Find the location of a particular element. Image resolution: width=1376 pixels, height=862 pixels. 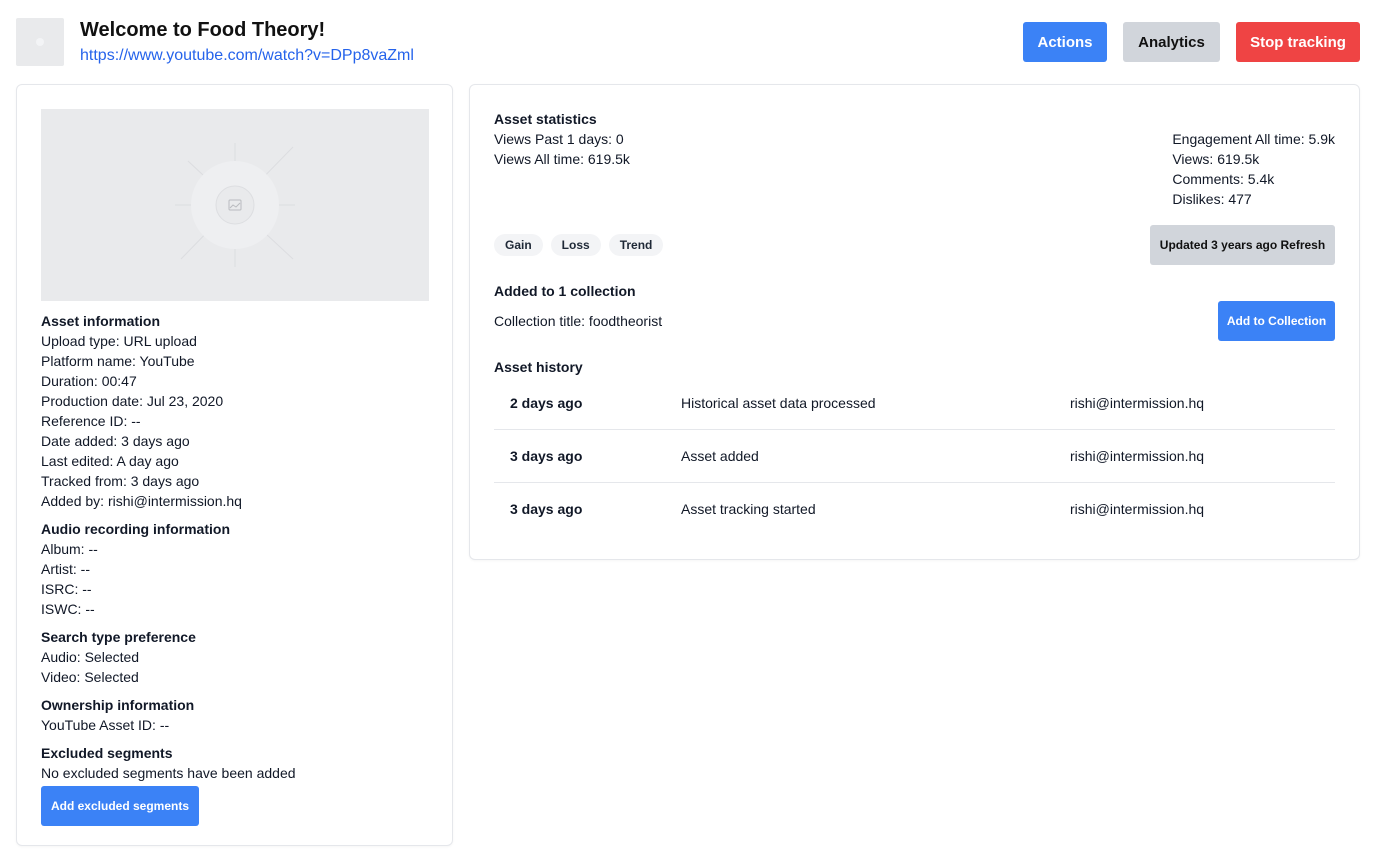

add-excluded-segments-button: Add excluded segments is located at coordinates (120, 806).